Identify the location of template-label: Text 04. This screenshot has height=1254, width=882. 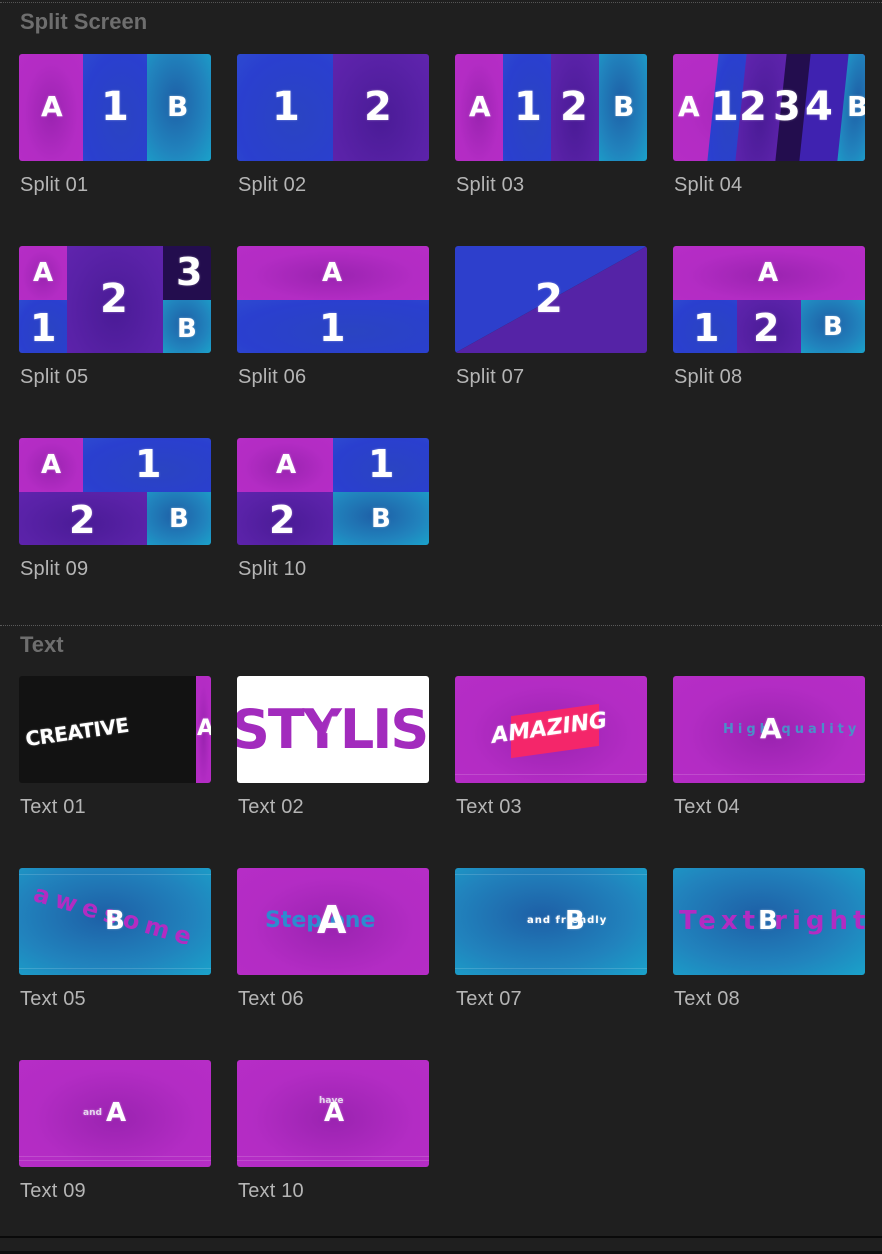
(707, 807).